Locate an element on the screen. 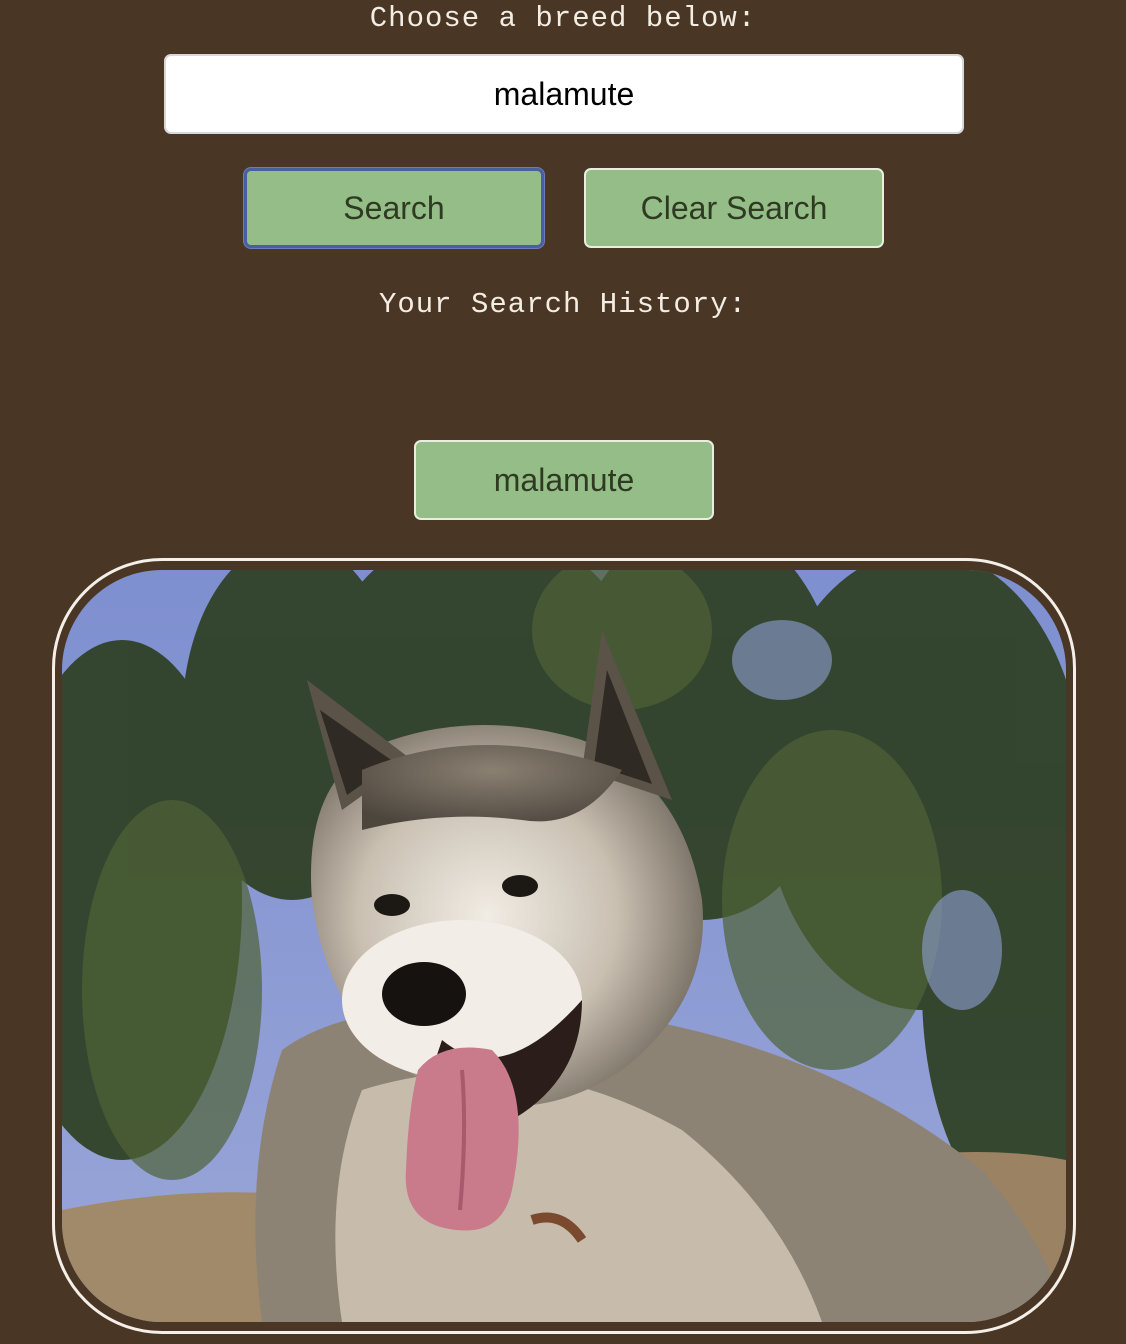 This screenshot has height=1344, width=1126. search-history-title: Your Search History: is located at coordinates (563, 304).